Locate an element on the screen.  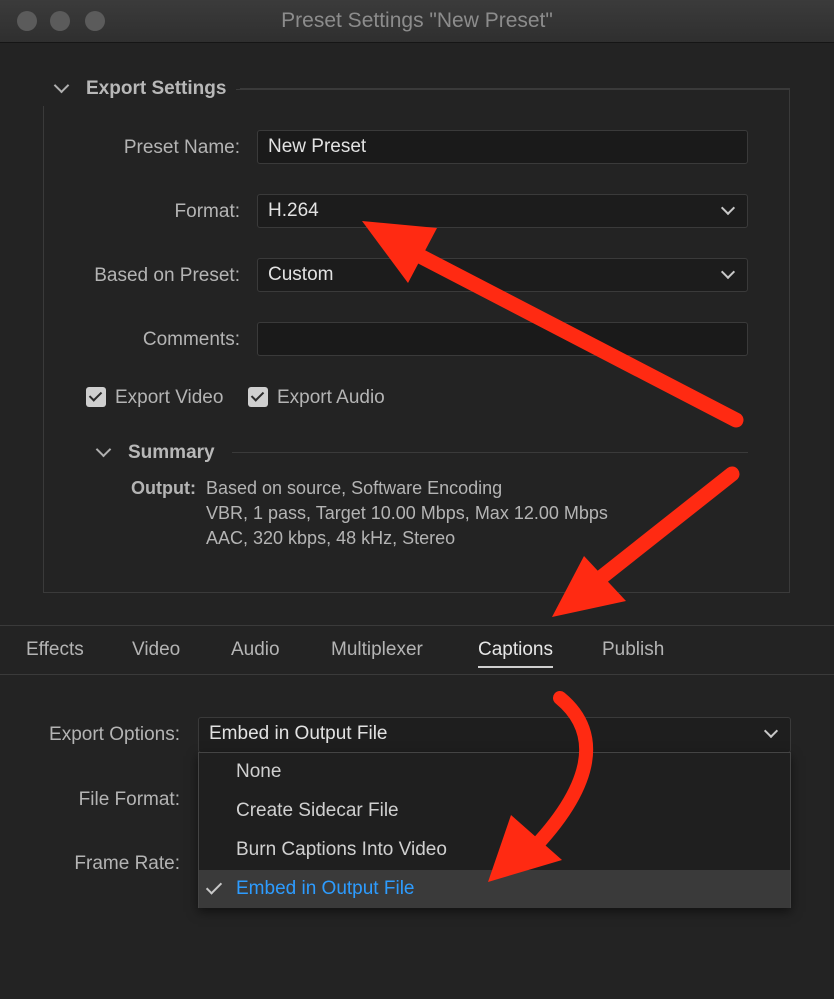
export-video-checkbox is located at coordinates (96, 397).